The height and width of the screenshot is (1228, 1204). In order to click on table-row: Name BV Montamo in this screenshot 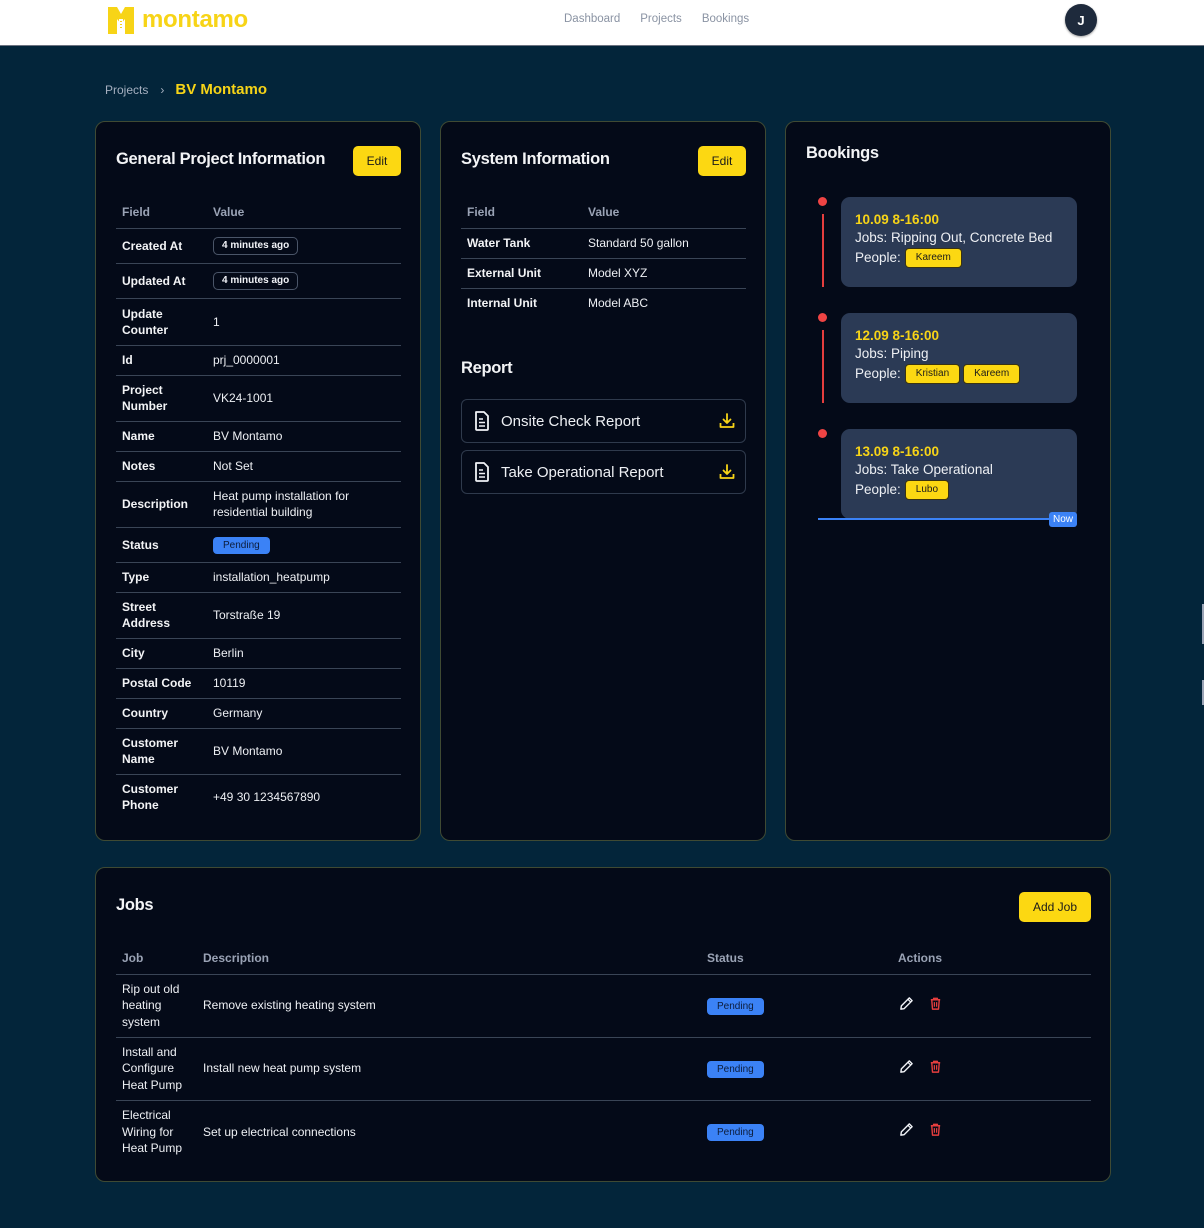, I will do `click(258, 436)`.